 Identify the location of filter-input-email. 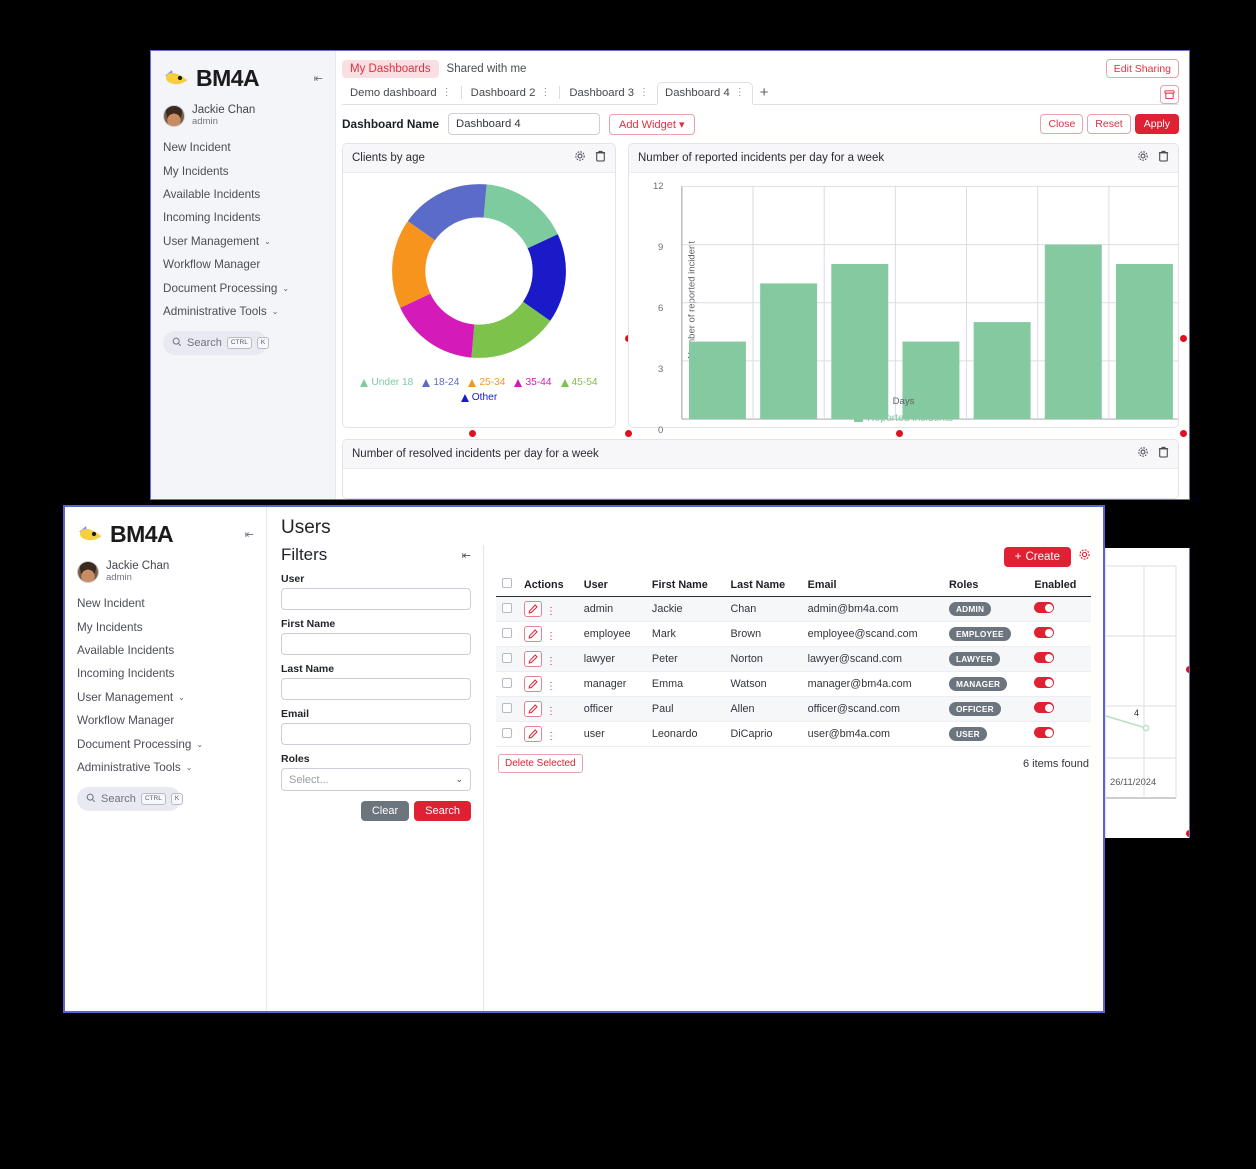
(376, 734).